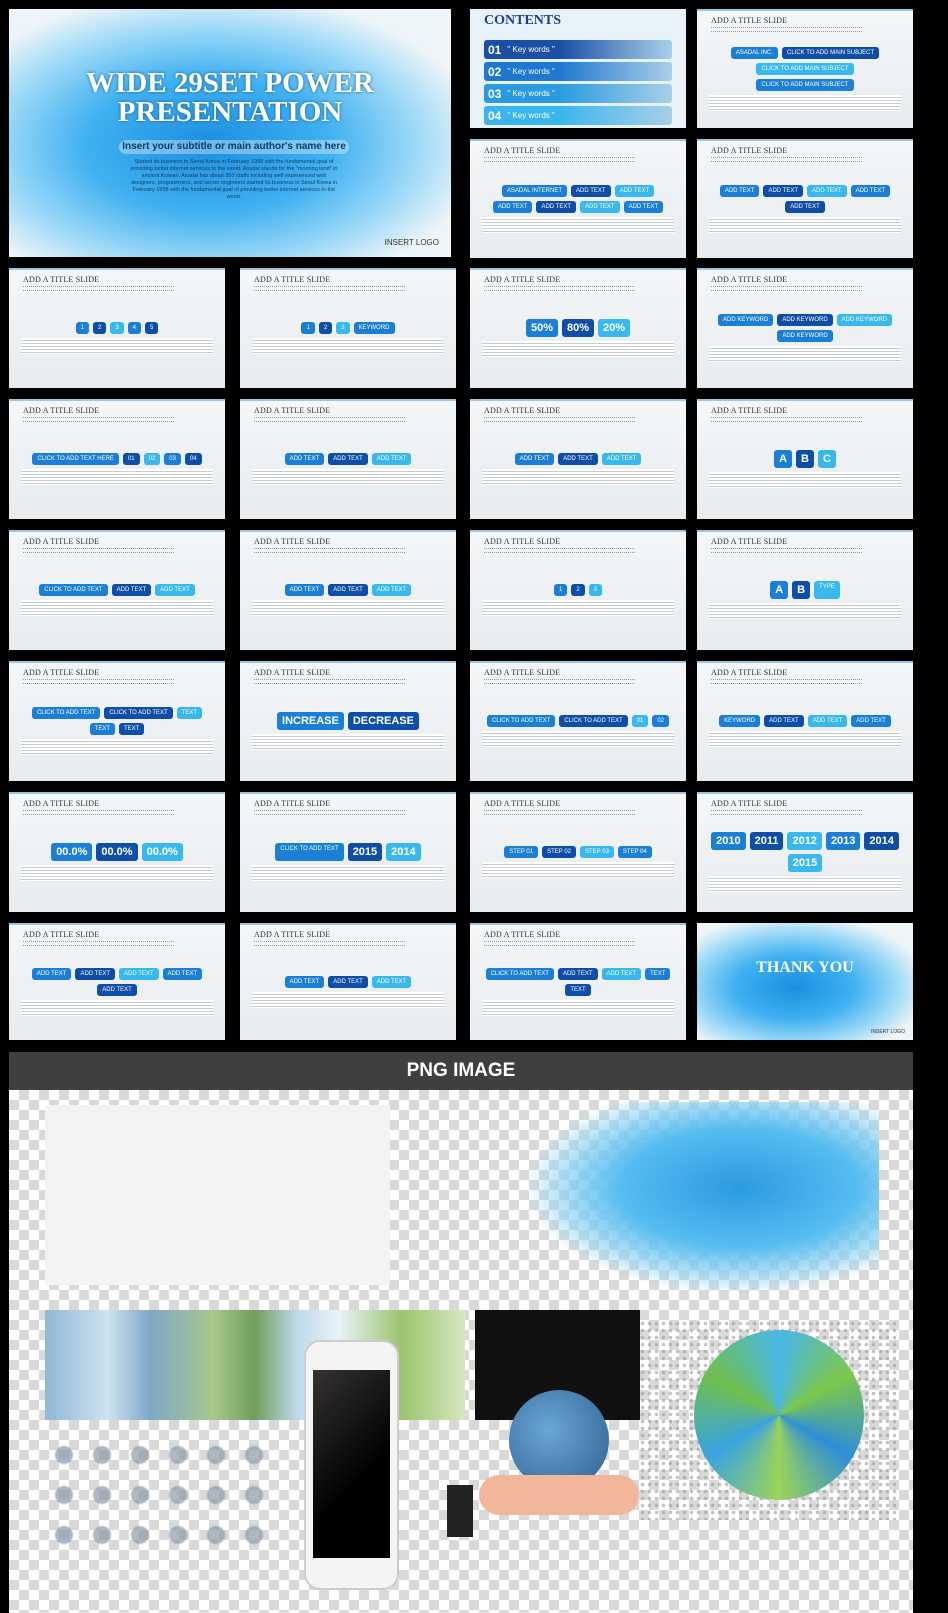 The height and width of the screenshot is (1613, 948). What do you see at coordinates (578, 71) in the screenshot?
I see `contents-item: 02 " Key words "` at bounding box center [578, 71].